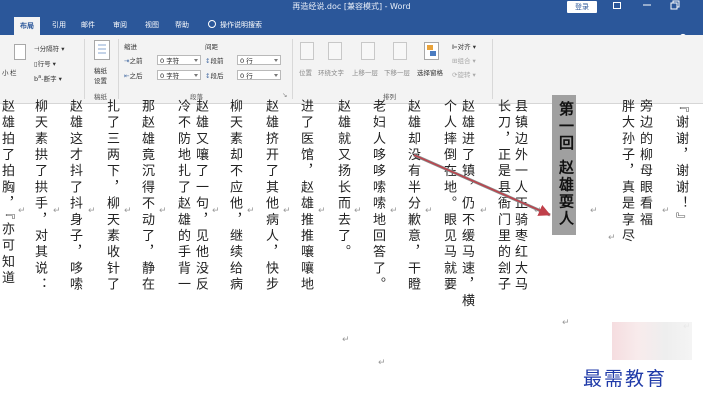  Describe the element at coordinates (130, 47) in the screenshot. I see `indent-header: 缩进` at that location.